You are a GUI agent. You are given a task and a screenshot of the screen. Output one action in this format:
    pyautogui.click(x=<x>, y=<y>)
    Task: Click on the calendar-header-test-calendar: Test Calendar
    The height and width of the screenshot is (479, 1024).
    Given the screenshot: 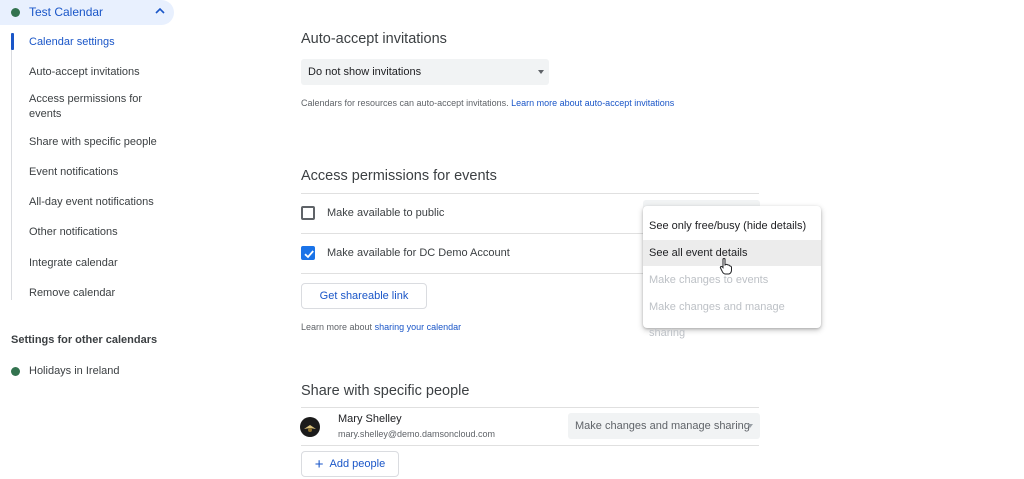 What is the action you would take?
    pyautogui.click(x=87, y=12)
    